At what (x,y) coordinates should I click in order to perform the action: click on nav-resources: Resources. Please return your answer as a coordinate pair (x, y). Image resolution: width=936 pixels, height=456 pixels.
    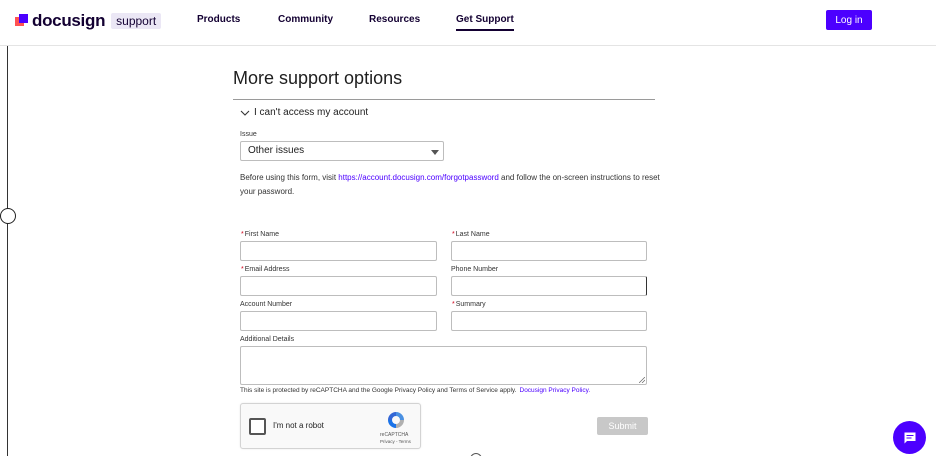
    Looking at the image, I should click on (394, 19).